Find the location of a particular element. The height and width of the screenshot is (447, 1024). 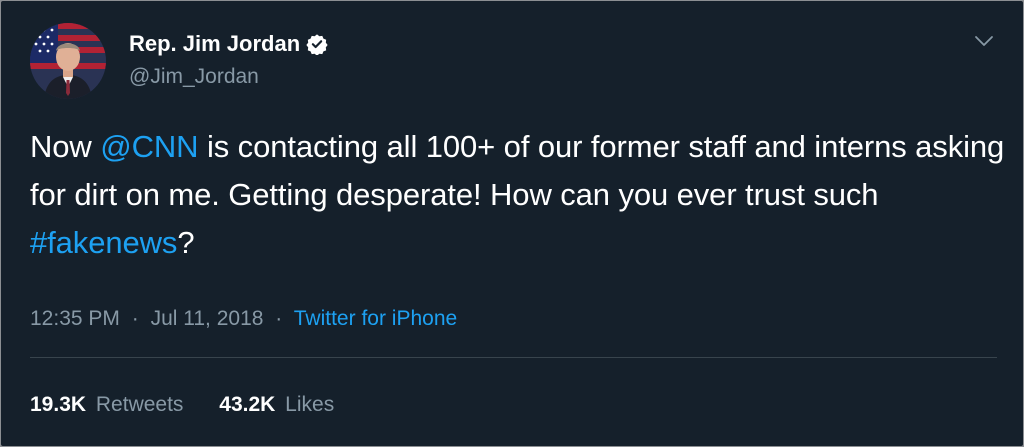

likes-stat: 43.2K Likes is located at coordinates (276, 405).